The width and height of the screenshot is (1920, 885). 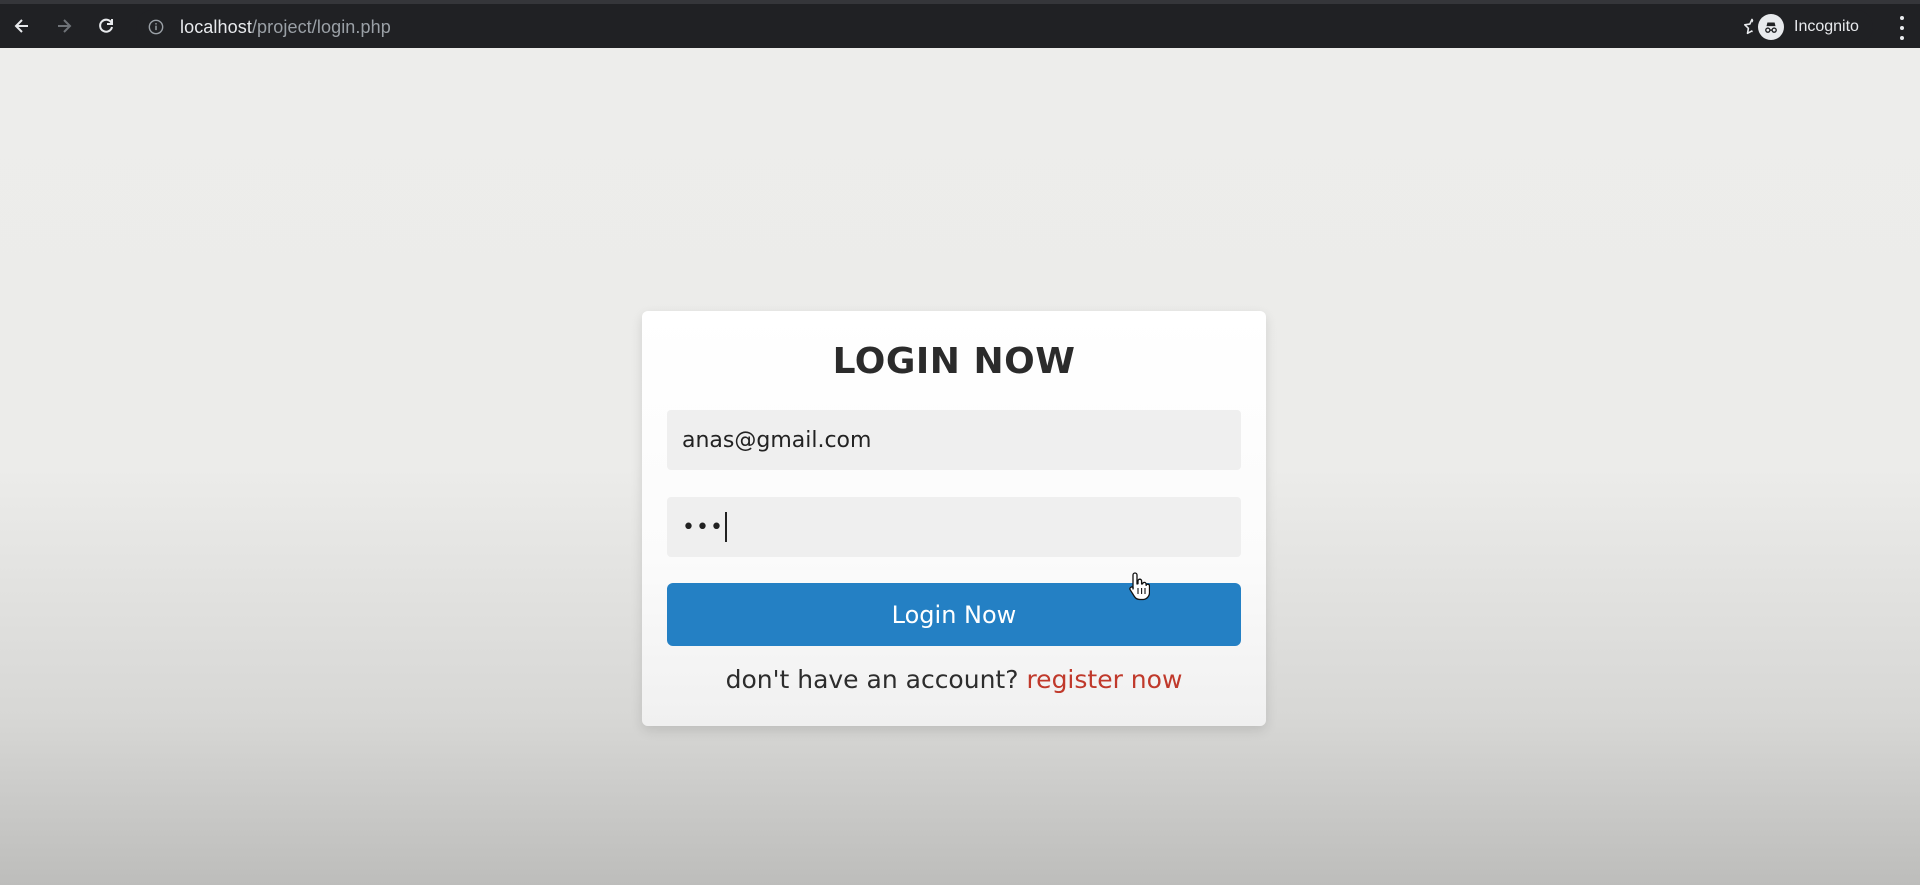 What do you see at coordinates (954, 440) in the screenshot?
I see `email-field: anas@gmail.com` at bounding box center [954, 440].